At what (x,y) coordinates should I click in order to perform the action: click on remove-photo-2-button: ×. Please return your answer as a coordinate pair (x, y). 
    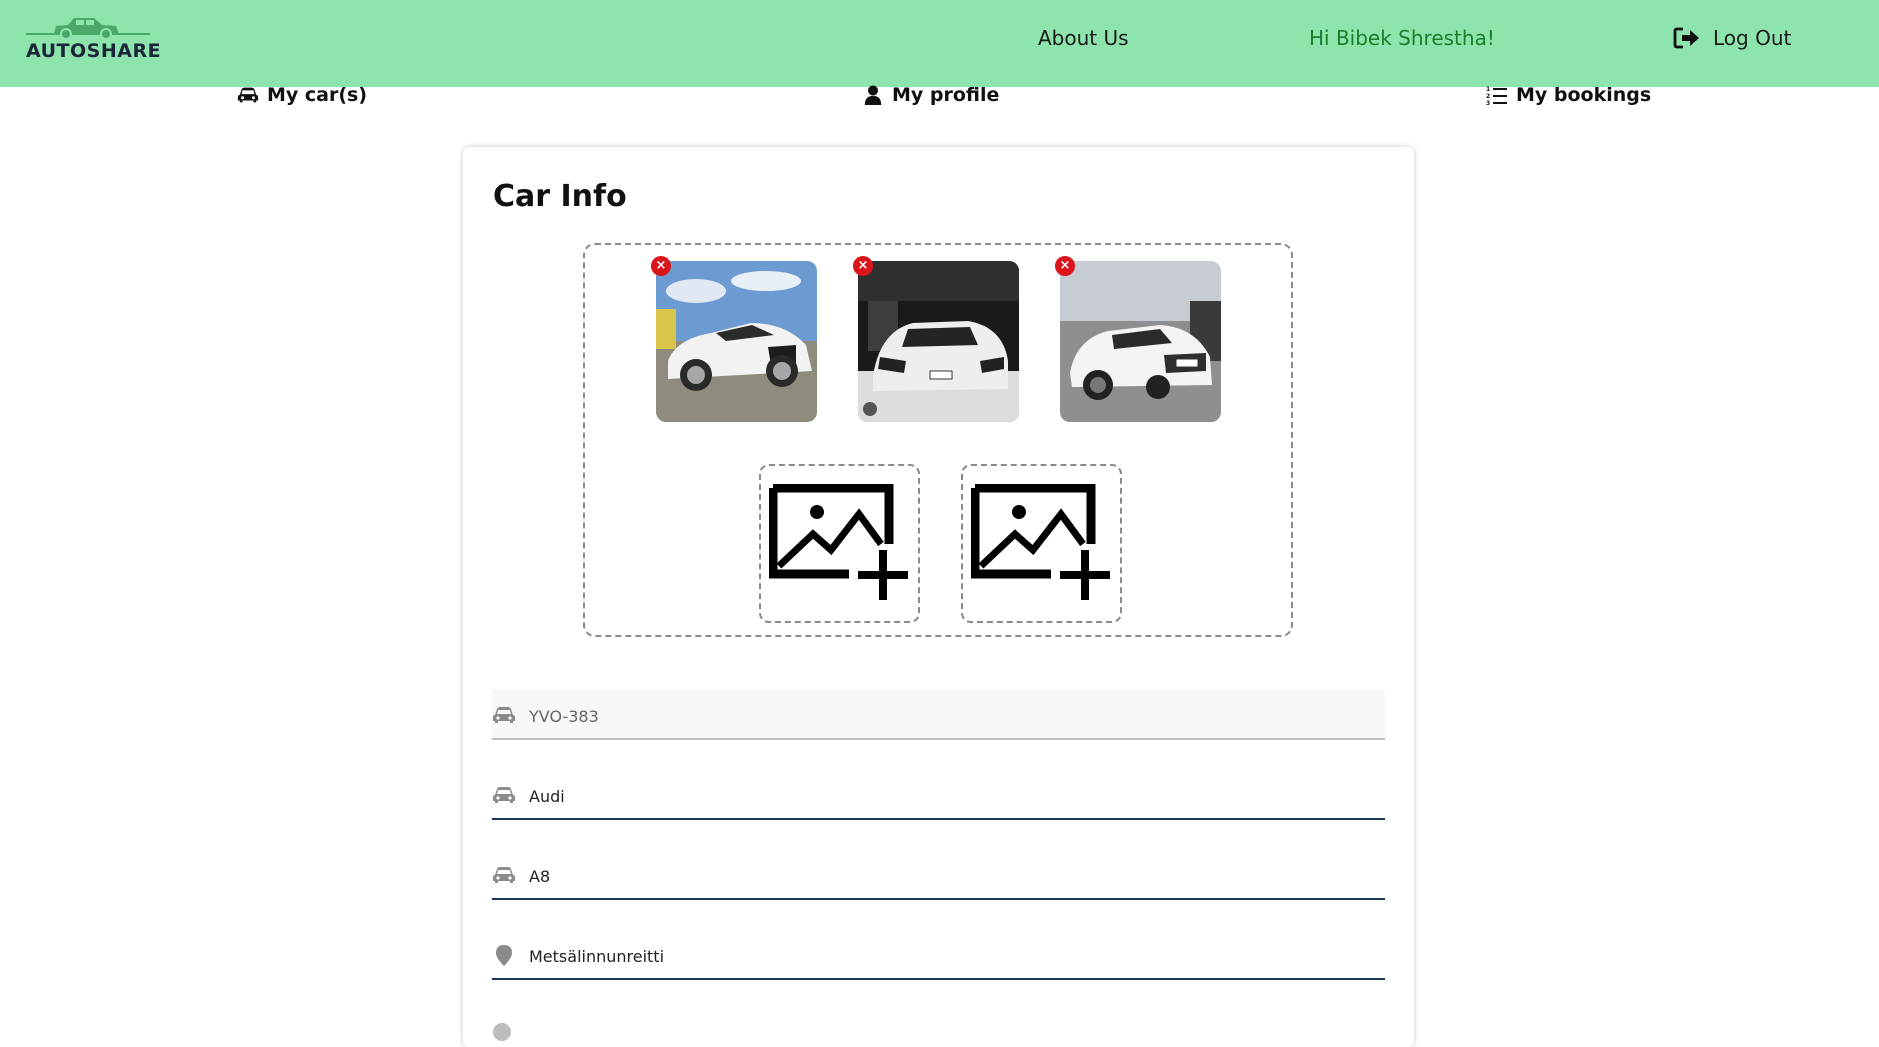
    Looking at the image, I should click on (863, 266).